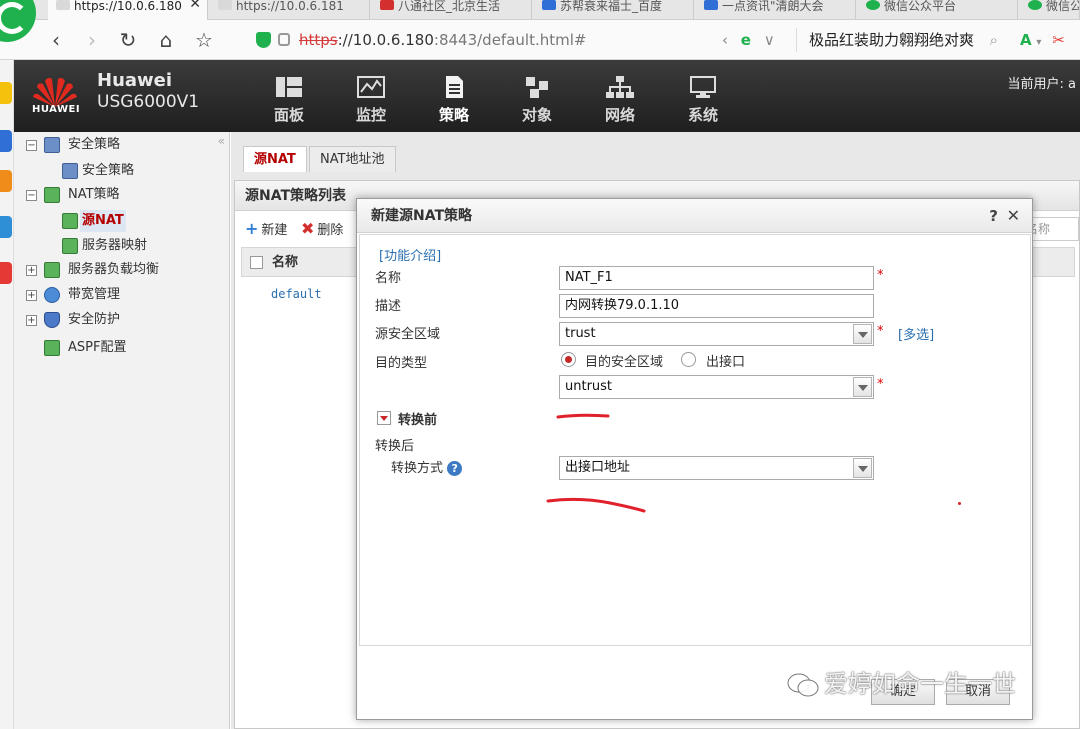 The image size is (1080, 729). I want to click on source-zone-select: trust, so click(716, 334).